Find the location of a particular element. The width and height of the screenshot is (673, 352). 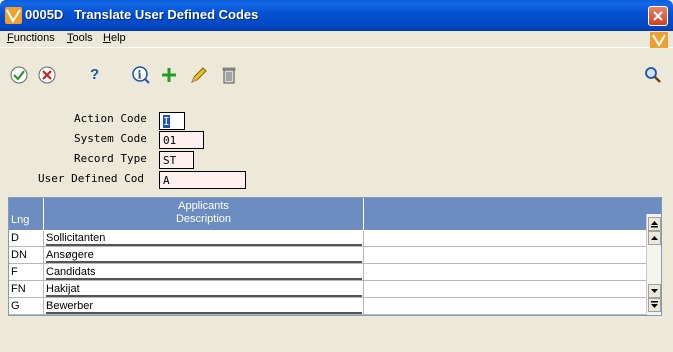

cancel-x-icon is located at coordinates (47, 75).